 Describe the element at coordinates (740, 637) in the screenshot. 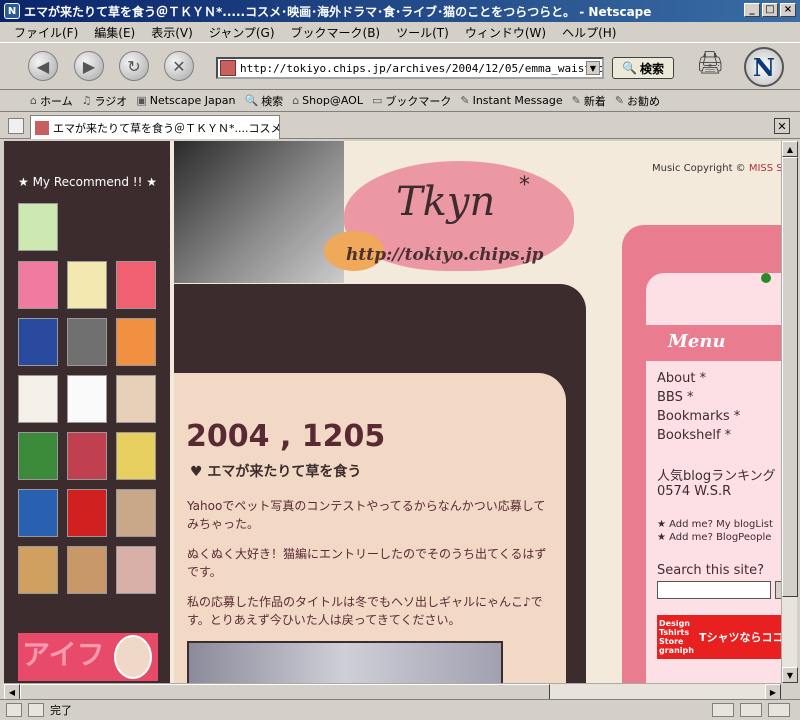

I see `tshirt-ad-text: Tシャツならココ` at that location.